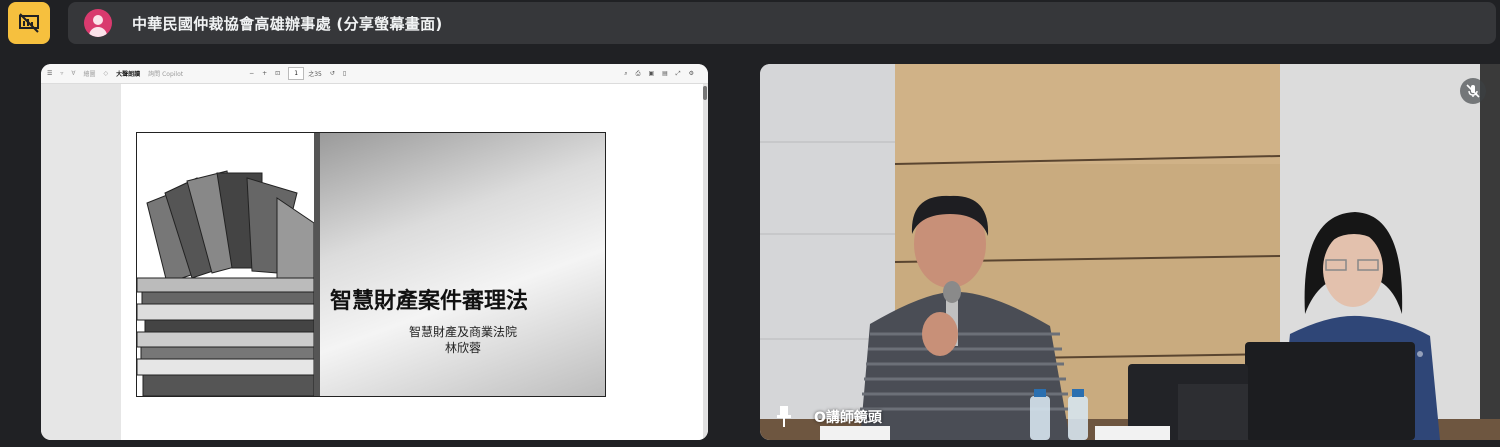 This screenshot has height=447, width=1500. I want to click on pin-icon, so click(784, 416).